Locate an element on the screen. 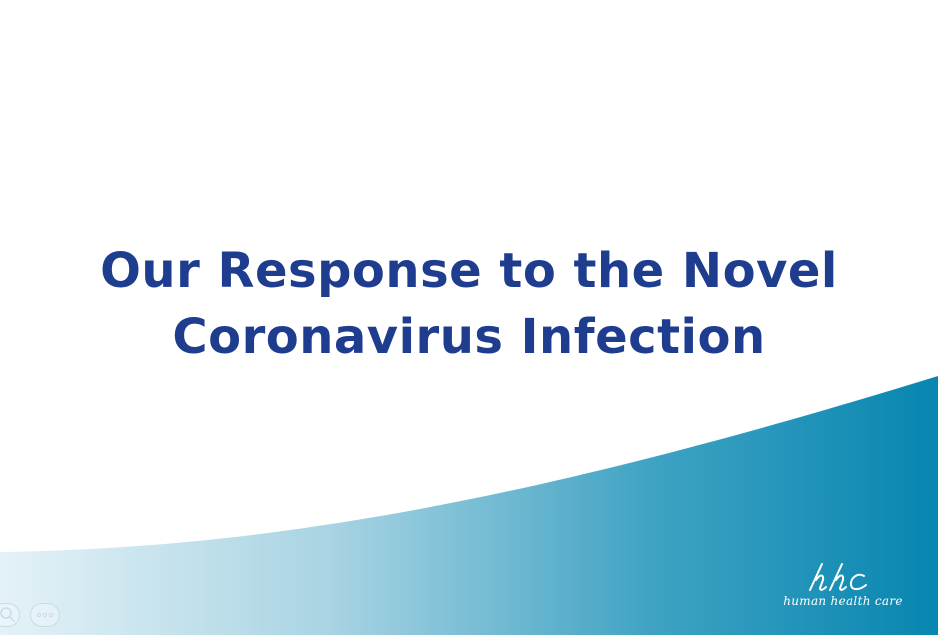  logo-tagline: human health care is located at coordinates (843, 601).